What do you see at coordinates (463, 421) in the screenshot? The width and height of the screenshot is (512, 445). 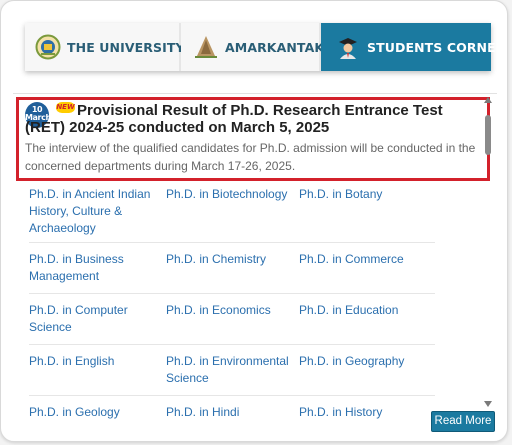 I see `read-more-button: Read More` at bounding box center [463, 421].